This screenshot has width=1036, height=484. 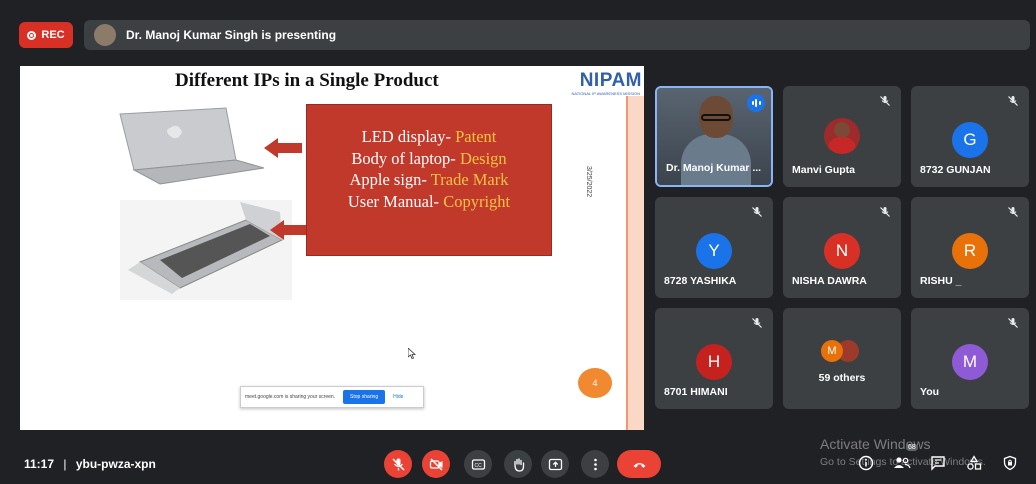 I want to click on activities-icon, so click(x=974, y=462).